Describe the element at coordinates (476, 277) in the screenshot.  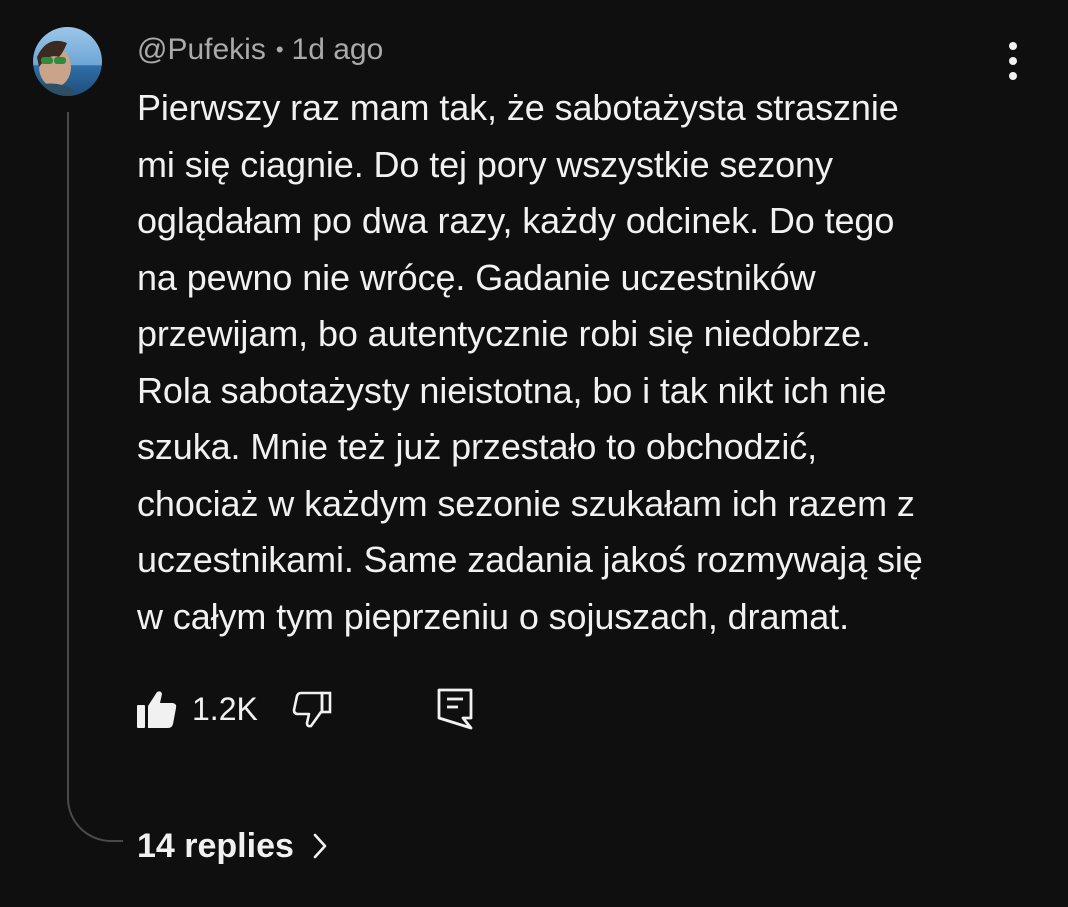
I see `comment-text-line: na pewno nie wrócę. Gadanie uczestników` at that location.